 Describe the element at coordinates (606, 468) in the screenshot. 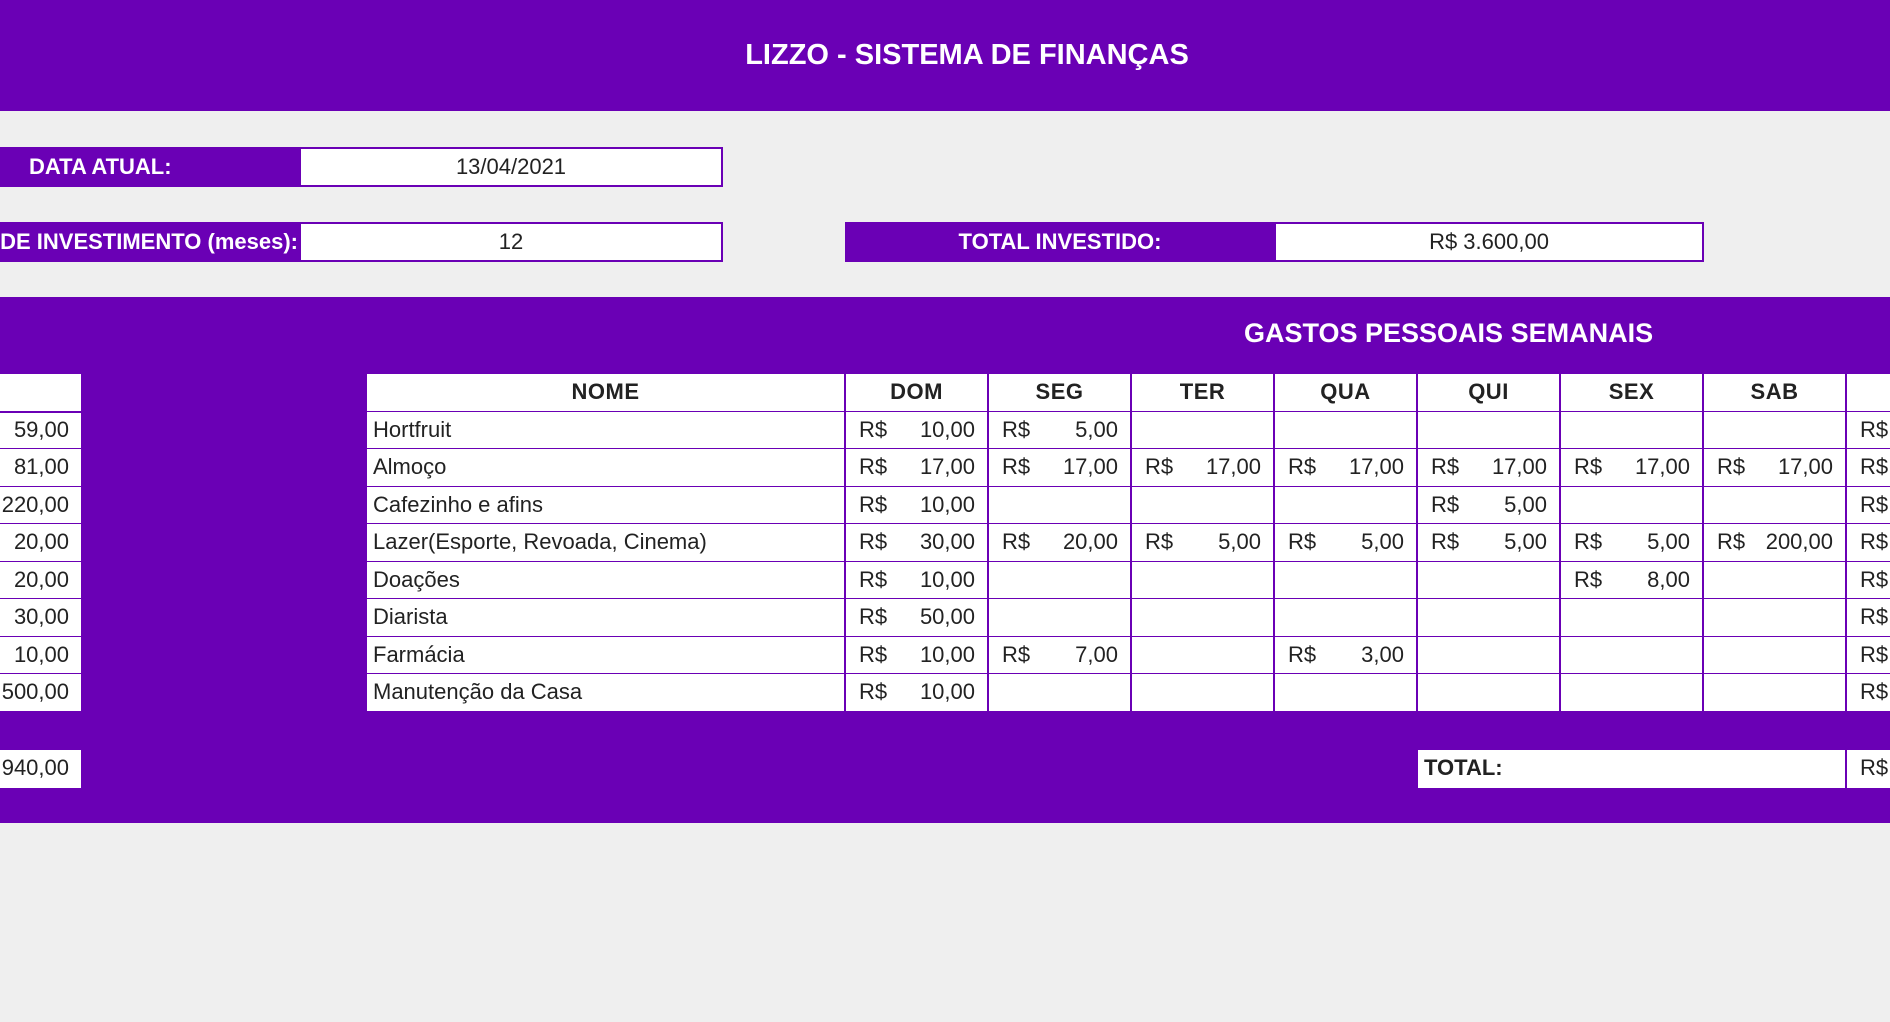

I see `expense-name-cell: Almoço` at that location.